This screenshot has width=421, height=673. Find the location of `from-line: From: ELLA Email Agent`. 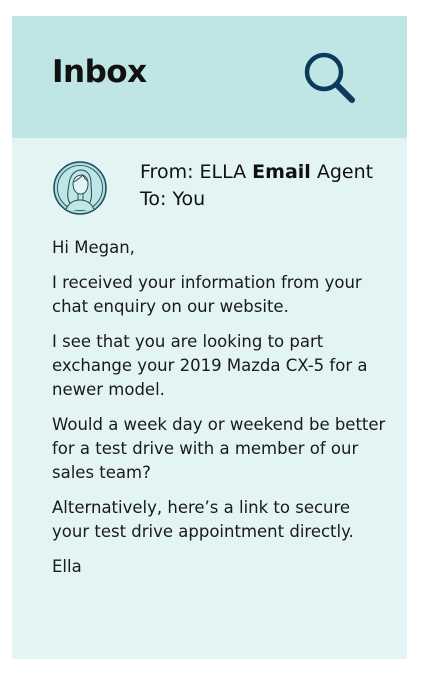

from-line: From: ELLA Email Agent is located at coordinates (256, 172).